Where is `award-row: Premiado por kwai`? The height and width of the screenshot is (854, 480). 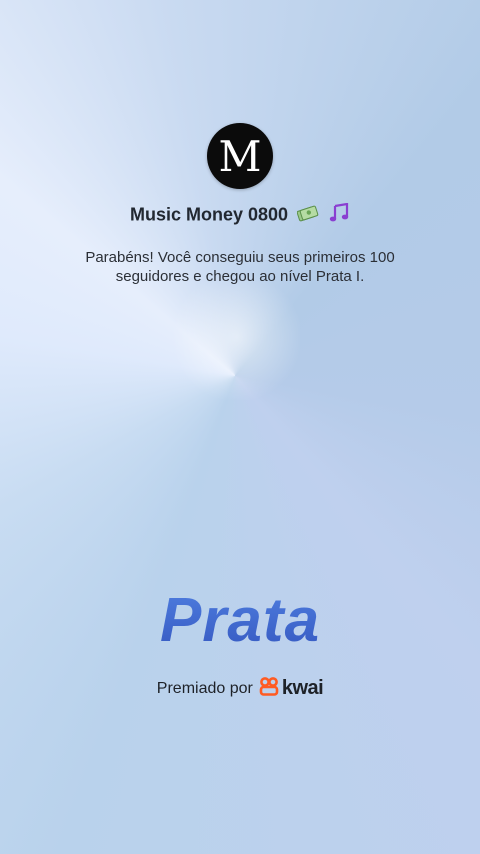
award-row: Premiado por kwai is located at coordinates (240, 688).